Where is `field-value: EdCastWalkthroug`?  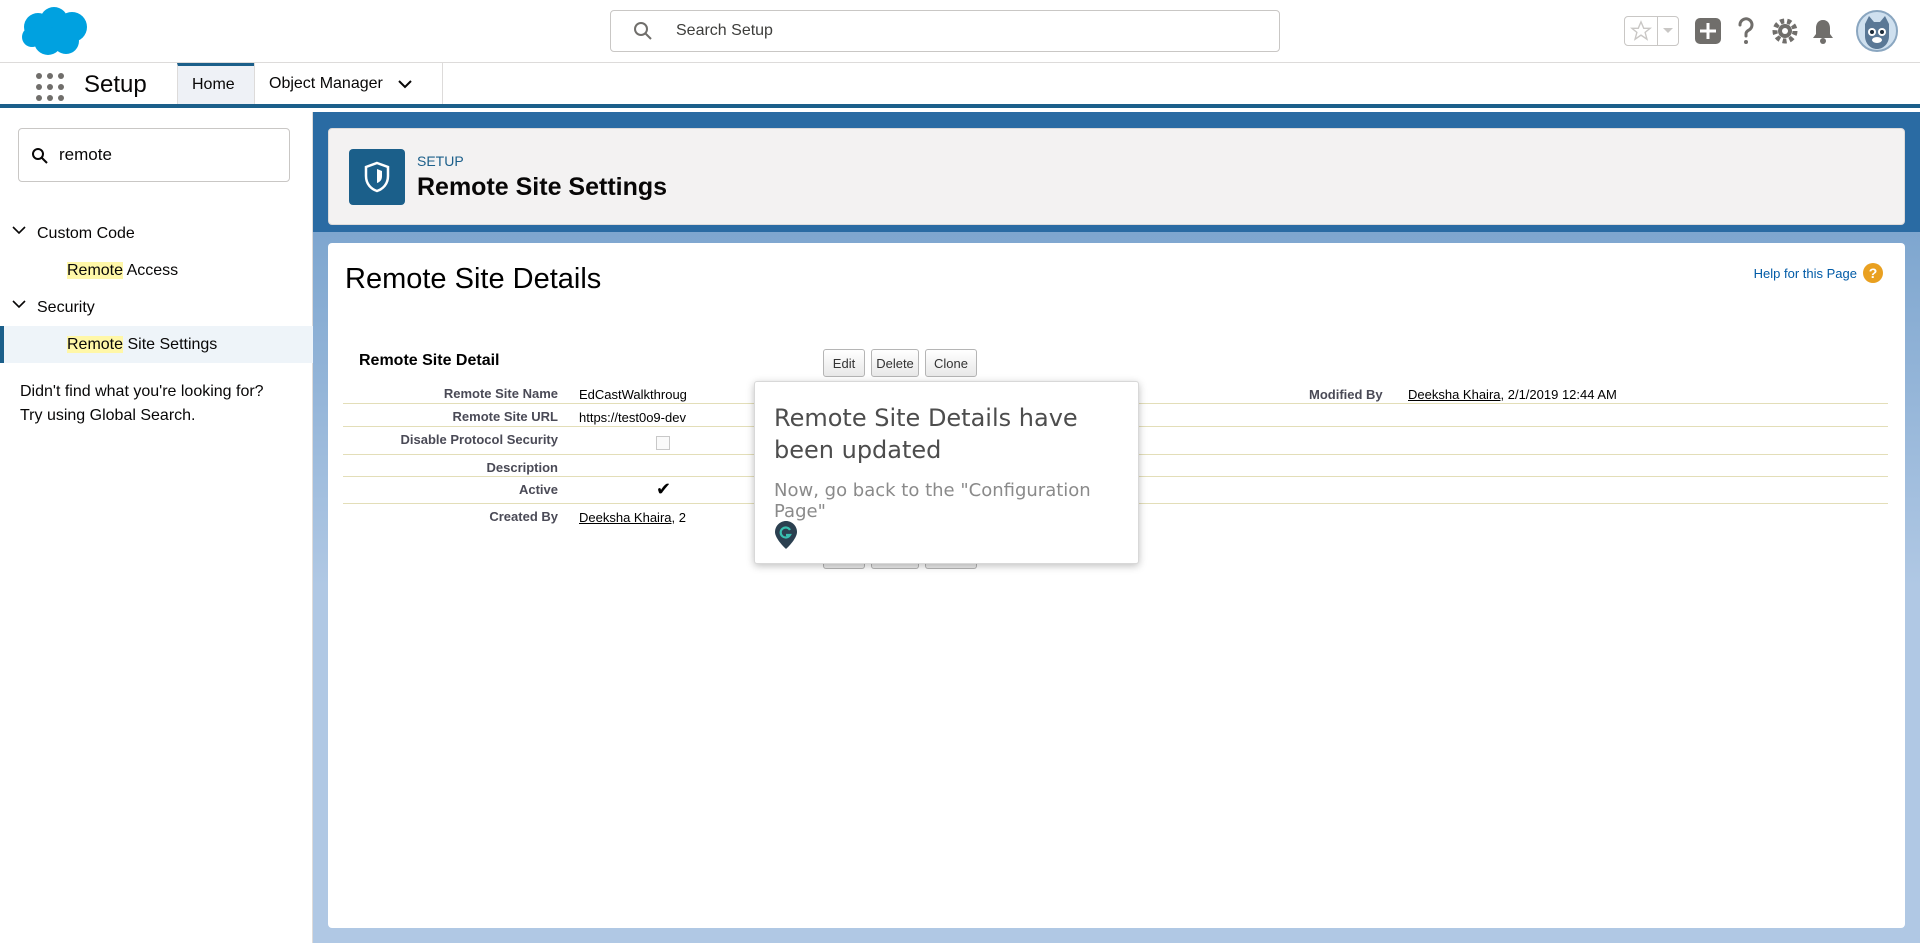 field-value: EdCastWalkthroug is located at coordinates (633, 394).